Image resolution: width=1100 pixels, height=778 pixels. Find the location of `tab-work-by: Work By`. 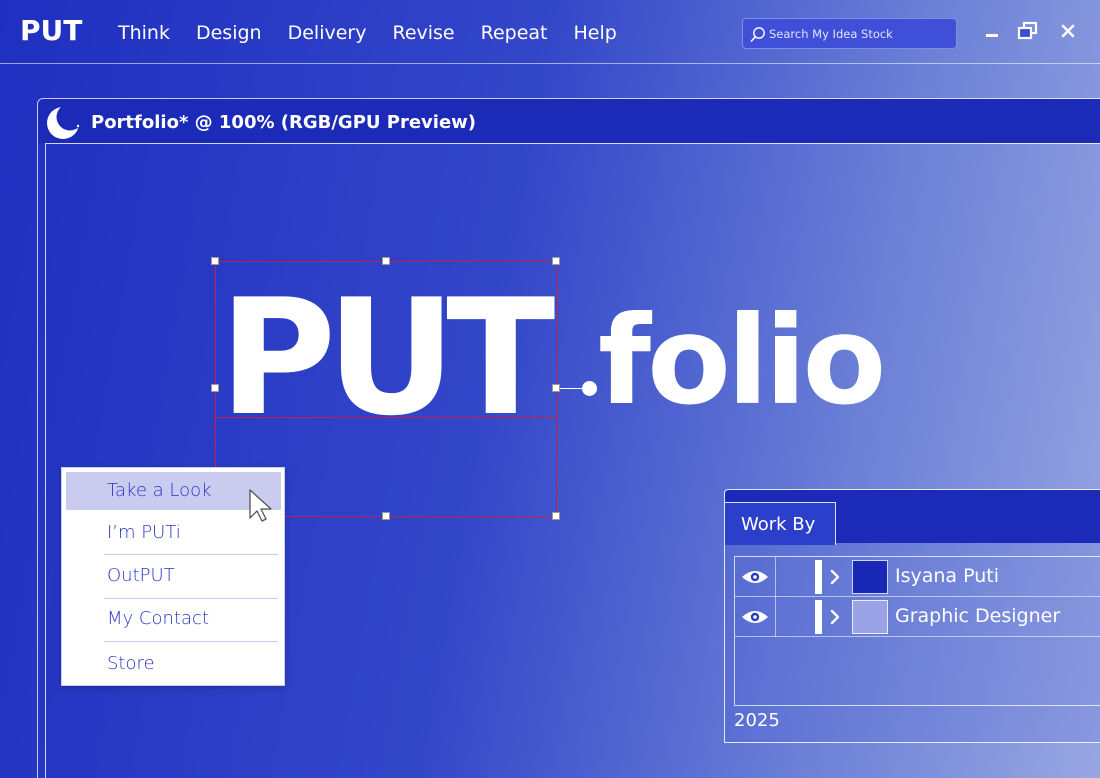

tab-work-by: Work By is located at coordinates (780, 523).